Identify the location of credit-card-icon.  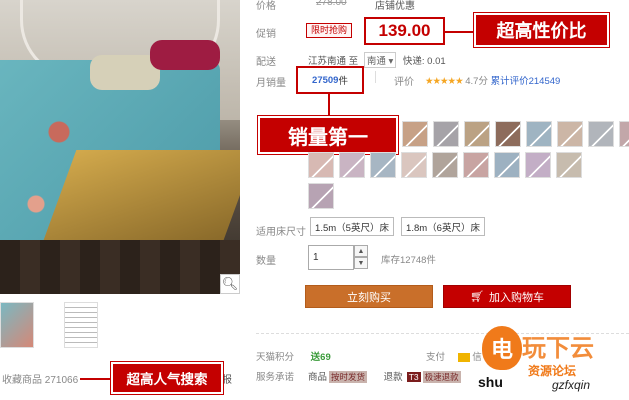
(463, 357).